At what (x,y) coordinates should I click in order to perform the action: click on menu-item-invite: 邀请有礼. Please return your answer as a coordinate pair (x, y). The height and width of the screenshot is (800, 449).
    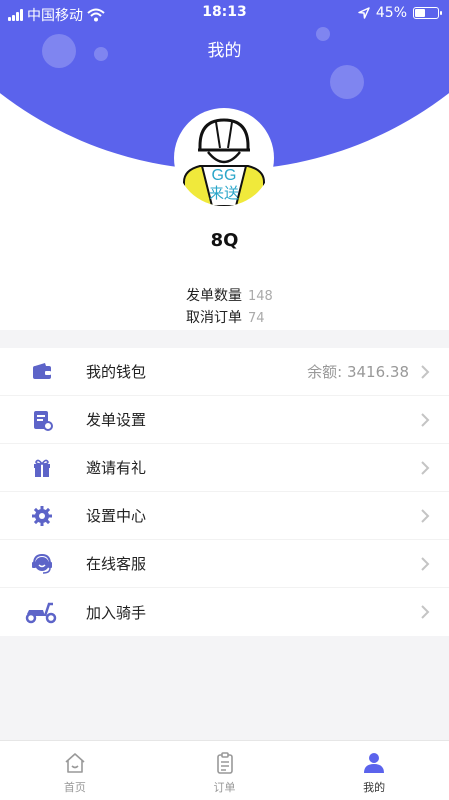
    Looking at the image, I should click on (224, 468).